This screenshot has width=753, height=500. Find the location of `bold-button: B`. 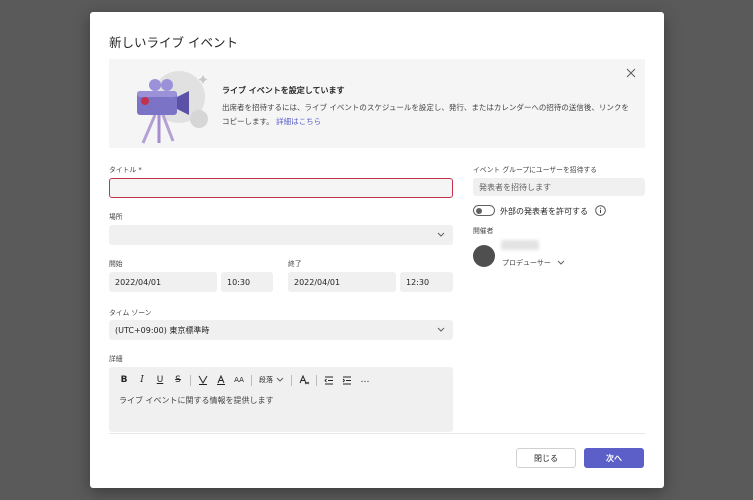

bold-button: B is located at coordinates (124, 380).